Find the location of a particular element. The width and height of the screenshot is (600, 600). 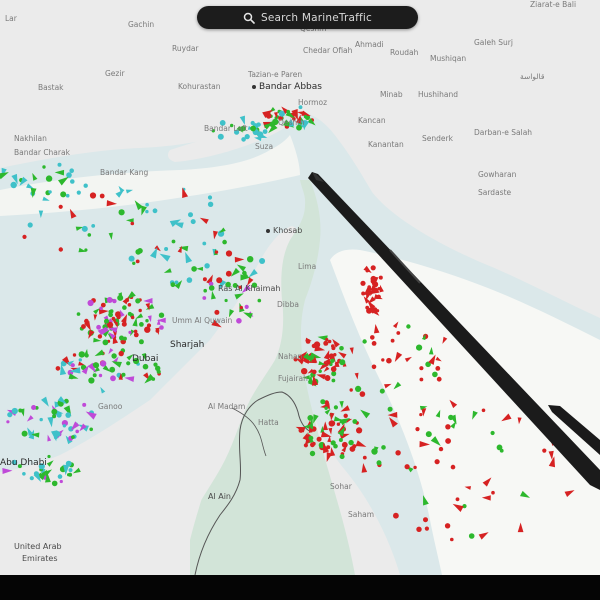

place-label-al-ain: Al Ain is located at coordinates (219, 496).